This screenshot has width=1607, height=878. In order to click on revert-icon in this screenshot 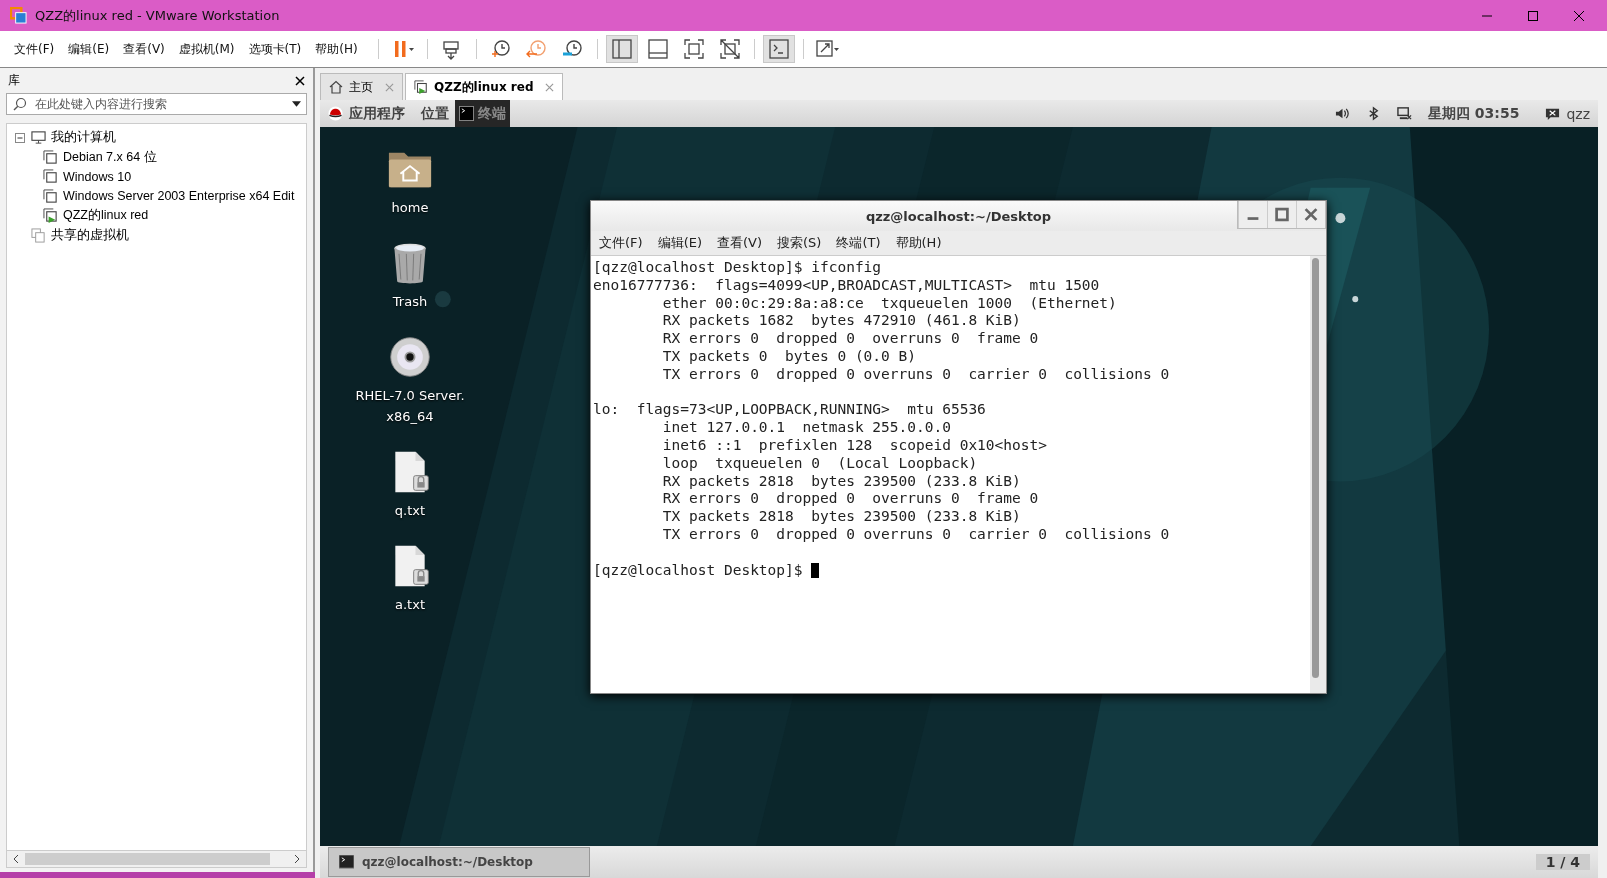, I will do `click(536, 49)`.